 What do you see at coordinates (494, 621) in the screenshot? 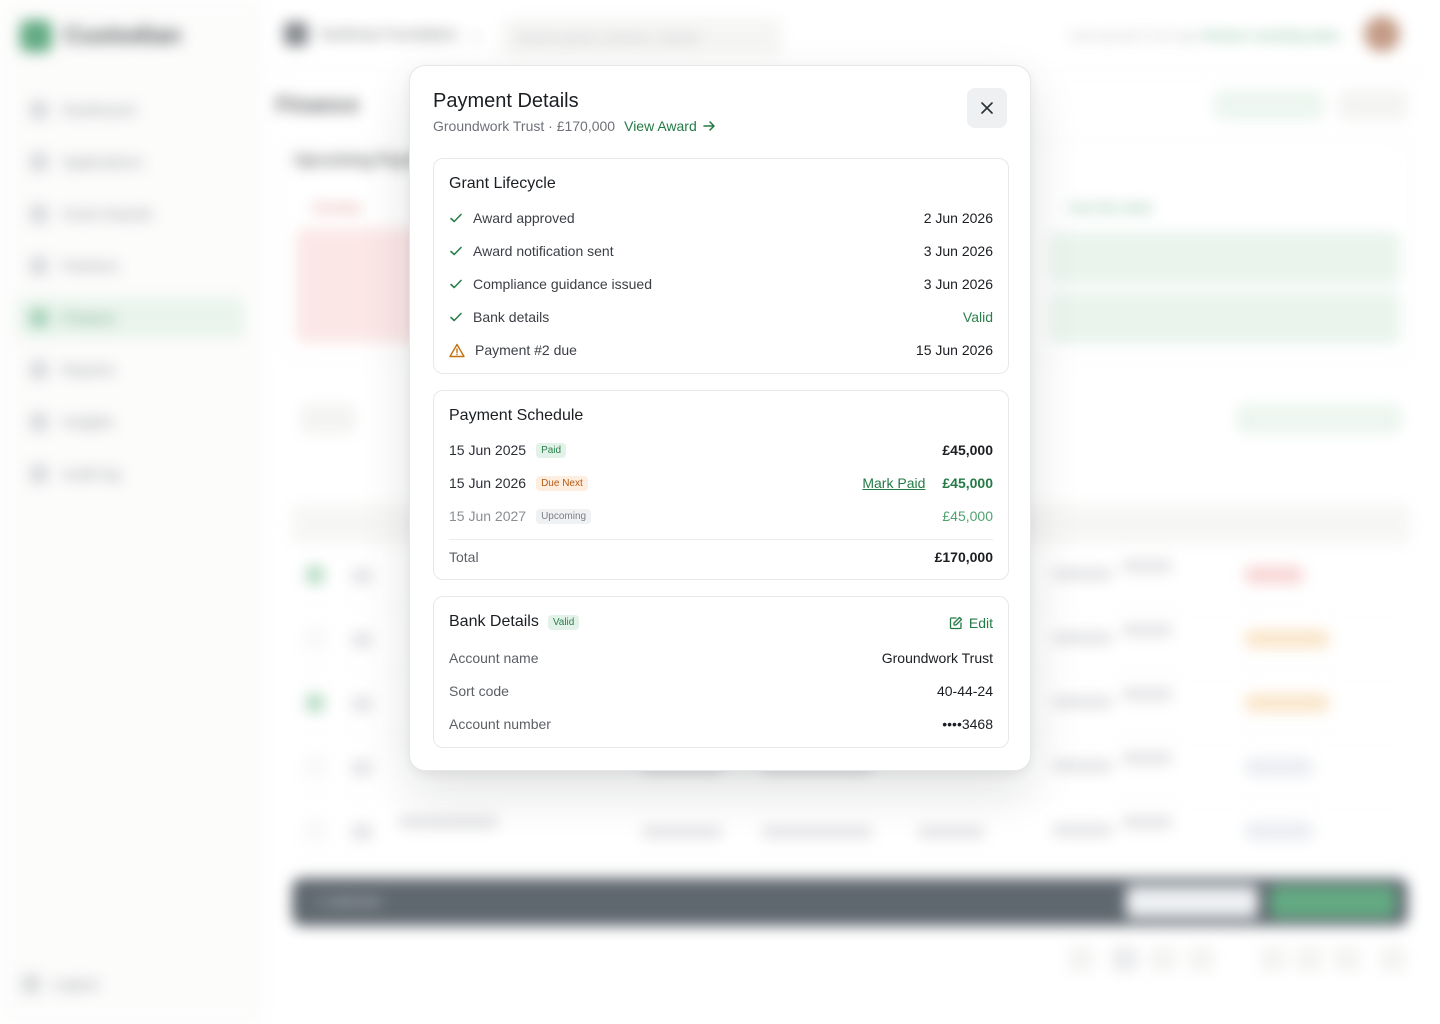
I see `bank-title: Bank Details` at bounding box center [494, 621].